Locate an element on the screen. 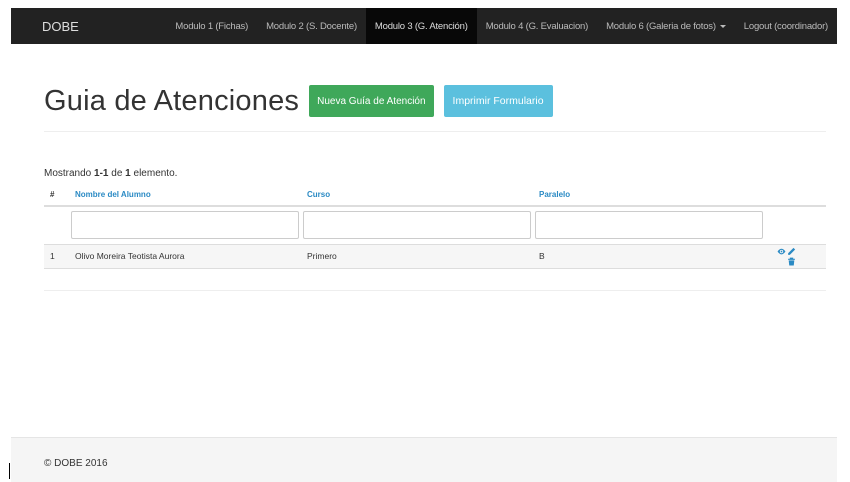  filter-cell-course is located at coordinates (417, 225).